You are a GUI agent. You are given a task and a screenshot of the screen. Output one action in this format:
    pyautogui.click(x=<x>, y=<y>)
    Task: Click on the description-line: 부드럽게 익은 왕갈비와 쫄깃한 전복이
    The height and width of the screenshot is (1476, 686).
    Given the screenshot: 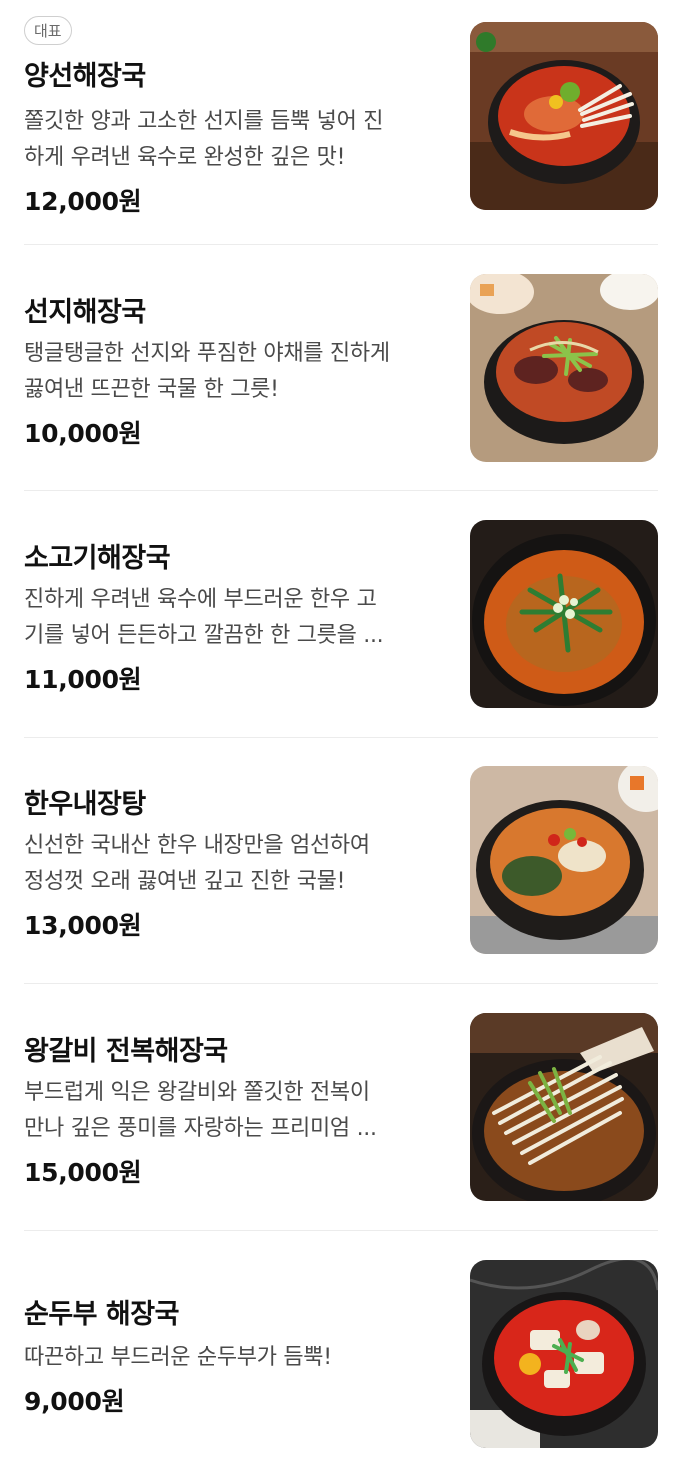 What is the action you would take?
    pyautogui.click(x=197, y=1092)
    